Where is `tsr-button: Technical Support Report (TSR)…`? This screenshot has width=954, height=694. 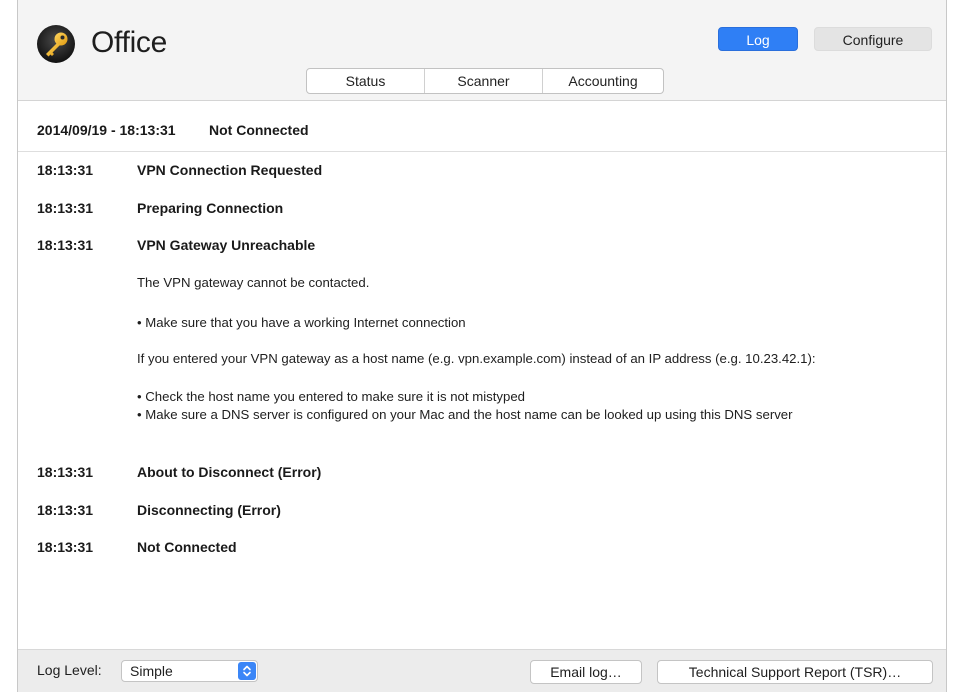 tsr-button: Technical Support Report (TSR)… is located at coordinates (795, 672).